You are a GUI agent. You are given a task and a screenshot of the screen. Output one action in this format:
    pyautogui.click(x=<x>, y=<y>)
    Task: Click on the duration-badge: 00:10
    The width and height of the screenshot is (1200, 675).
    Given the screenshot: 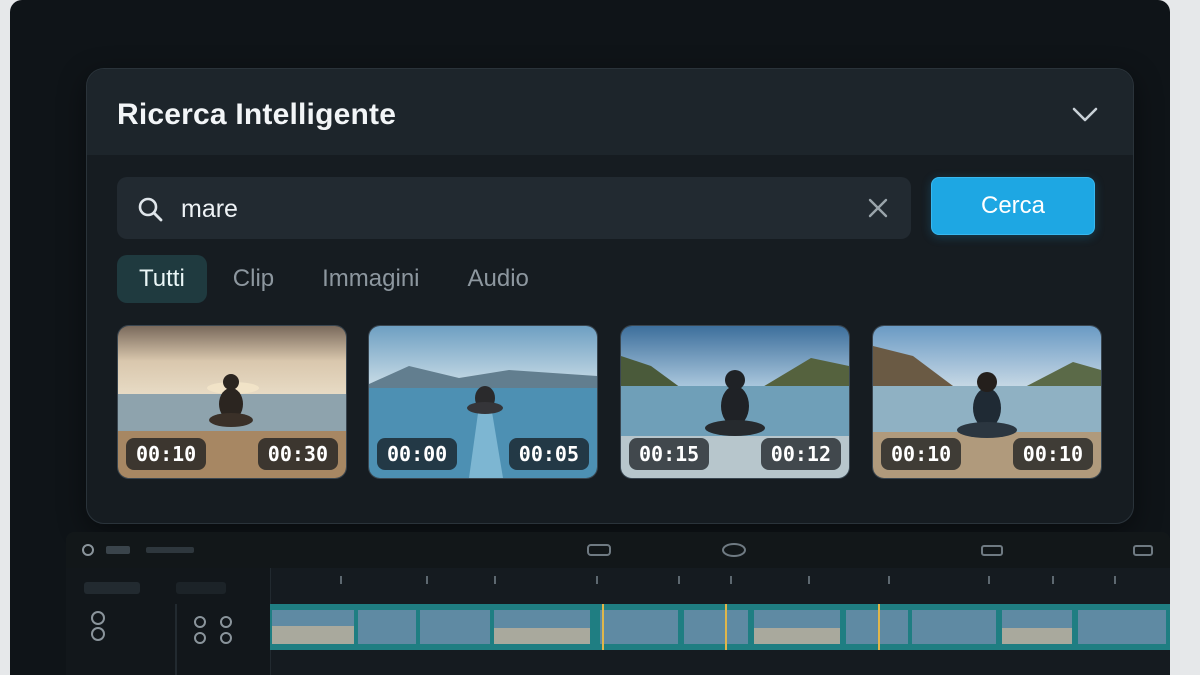 What is the action you would take?
    pyautogui.click(x=1052, y=454)
    